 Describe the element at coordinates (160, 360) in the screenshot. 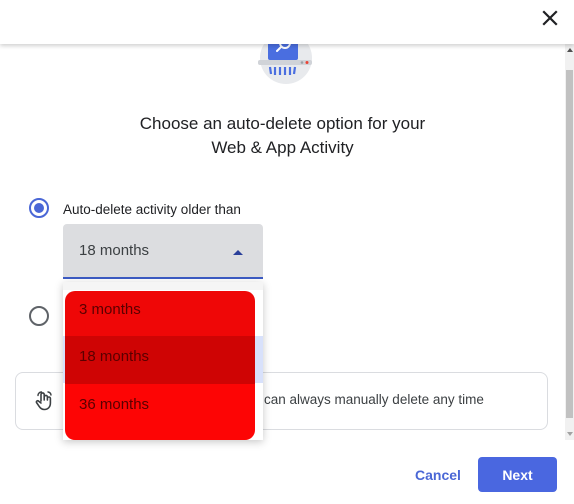

I see `menu-item-18-months: 18 months` at that location.